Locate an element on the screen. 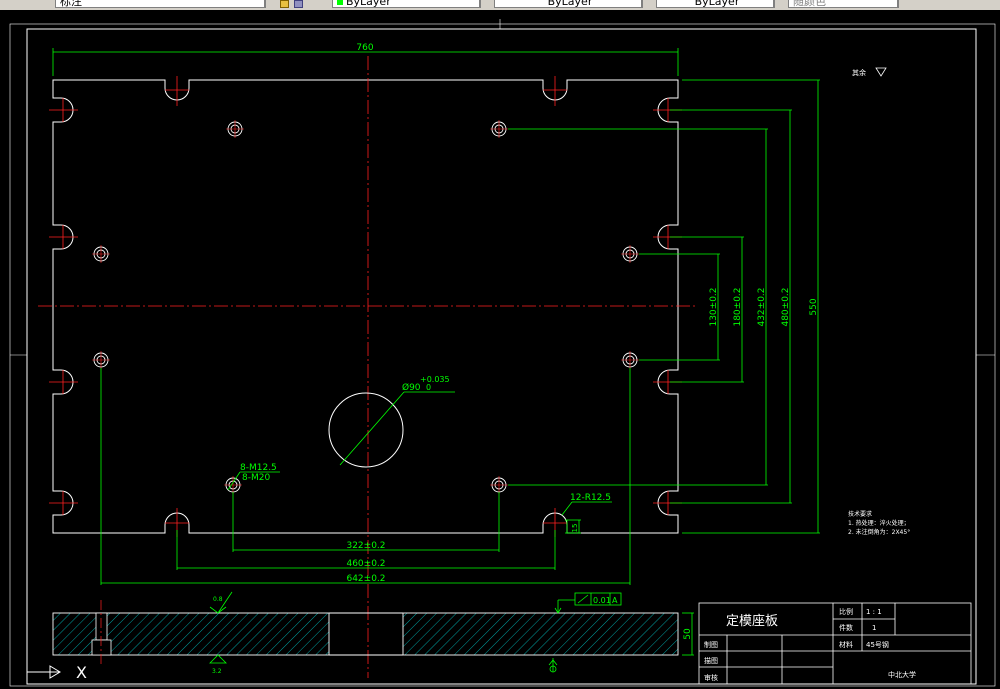 The width and height of the screenshot is (1000, 689). tech-req-title: 技术要求 is located at coordinates (860, 514).